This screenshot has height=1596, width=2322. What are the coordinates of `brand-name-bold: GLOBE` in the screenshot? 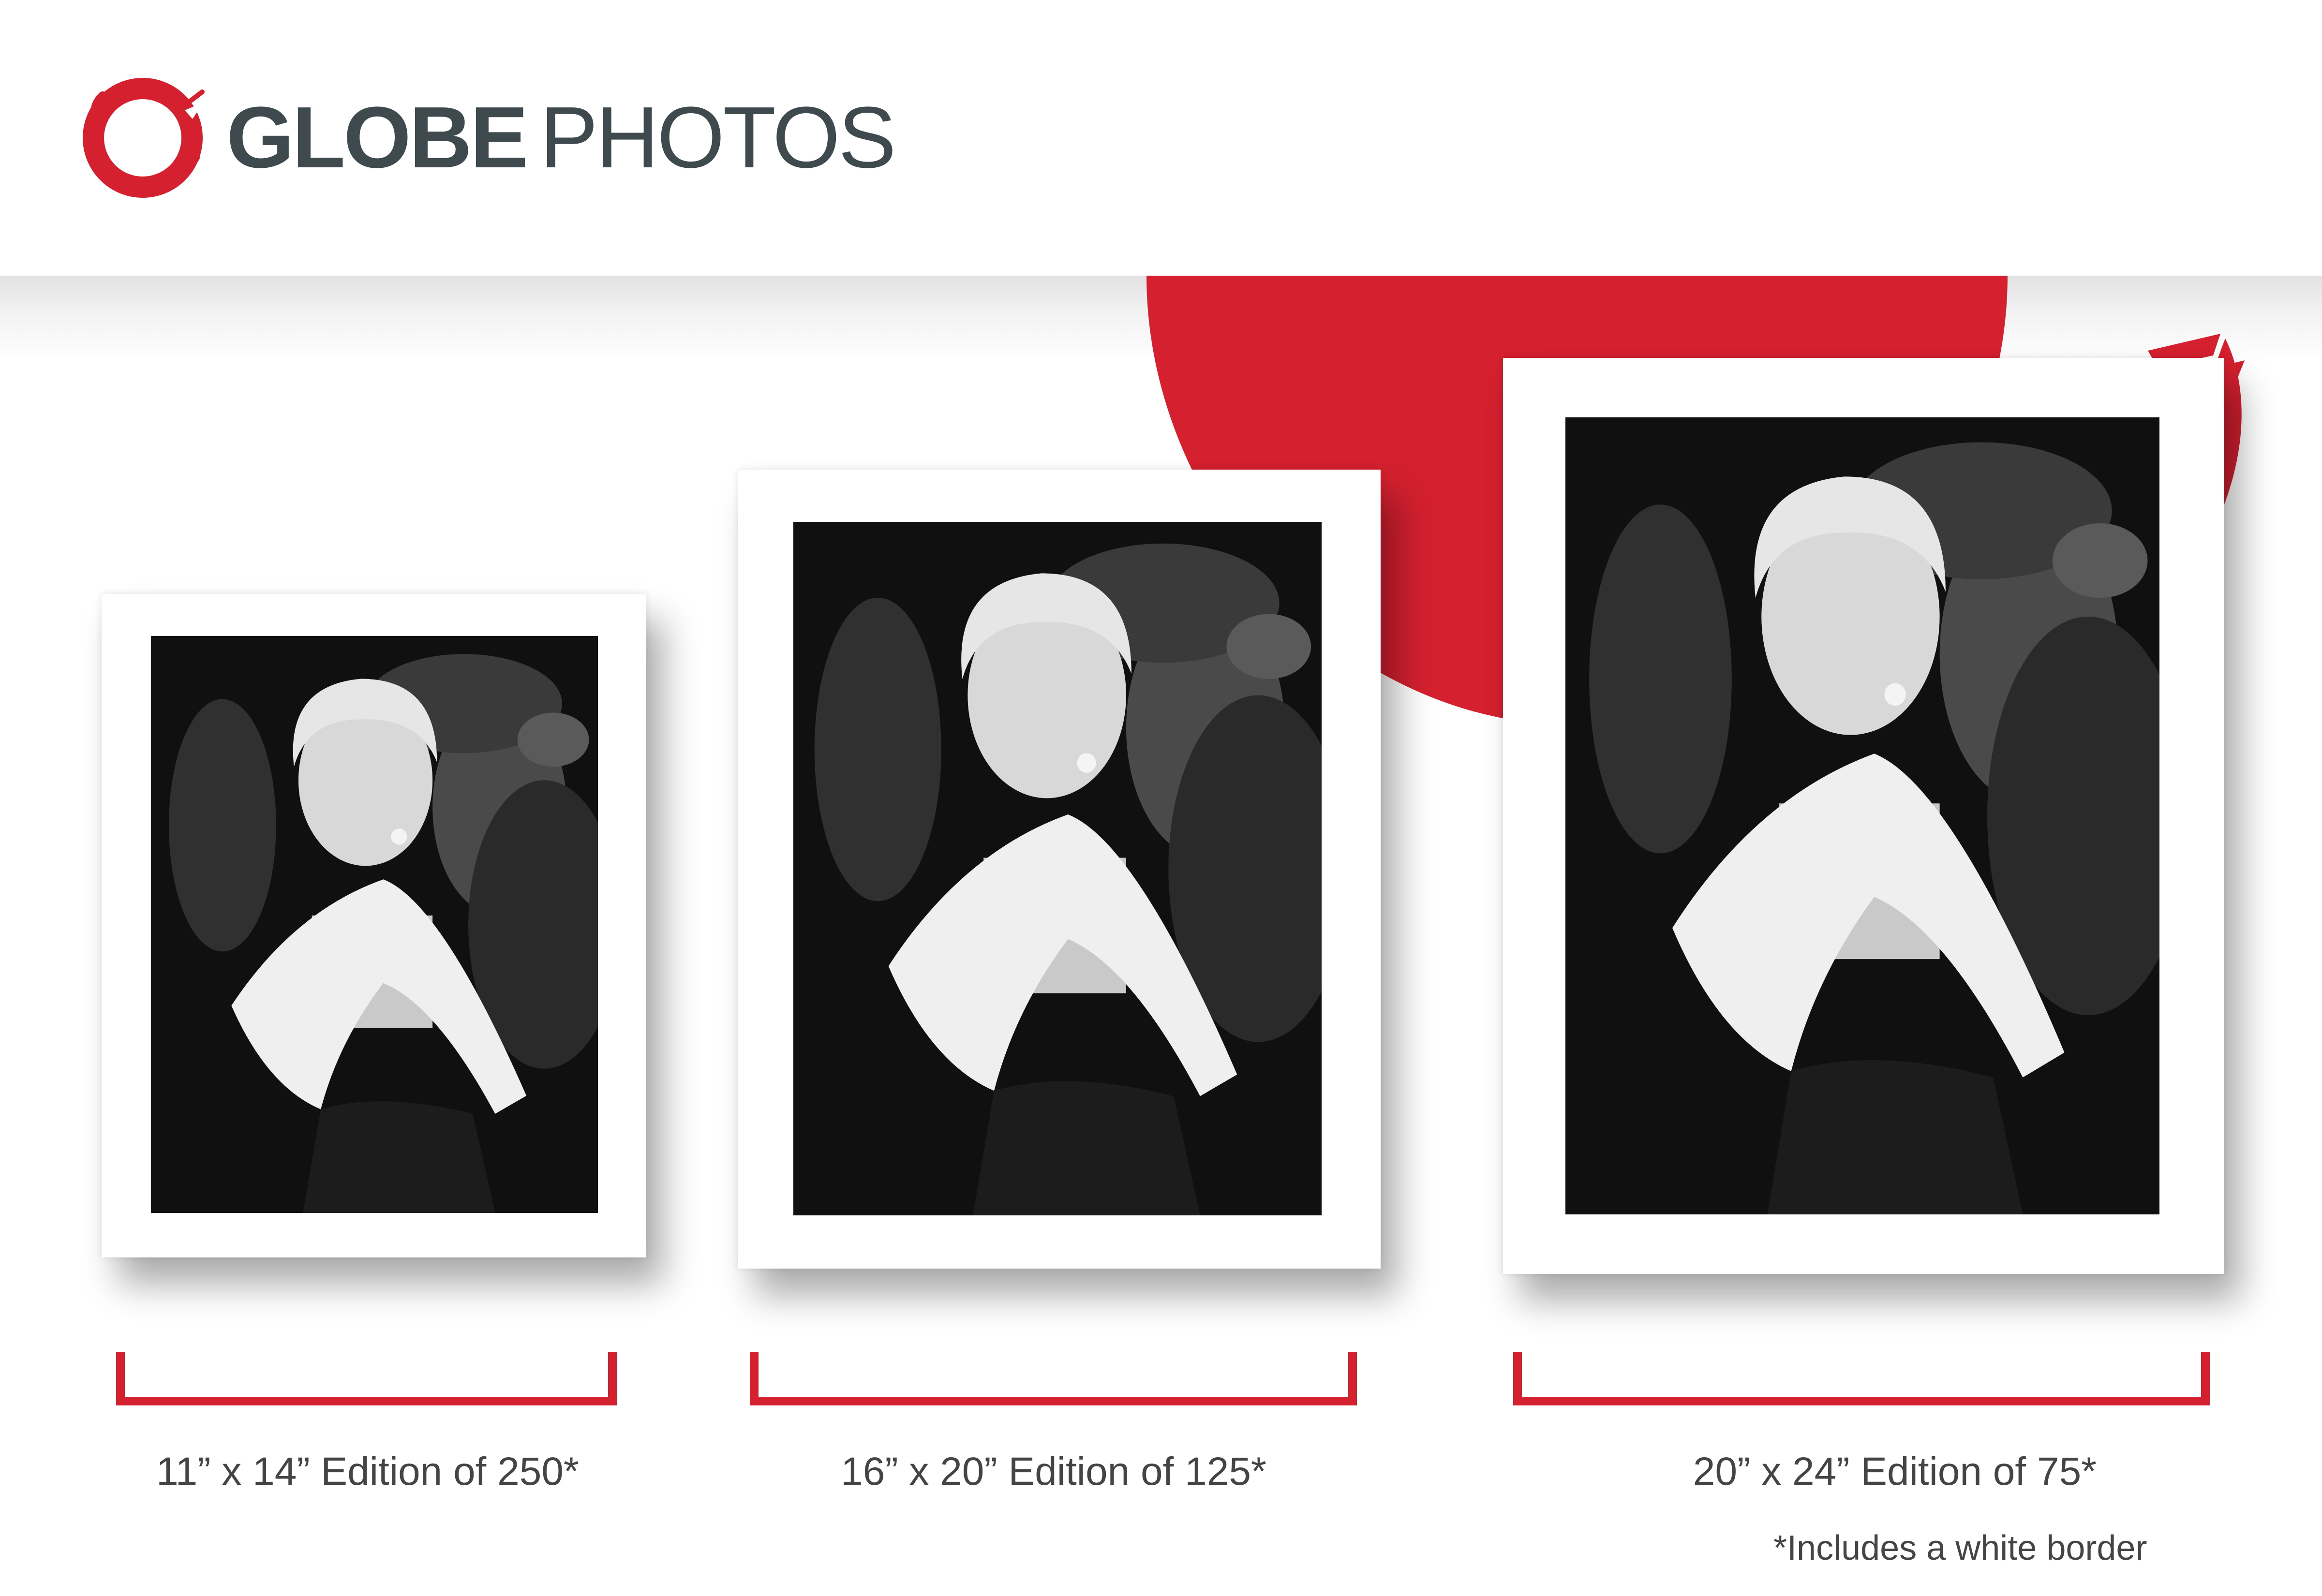 It's located at (377, 137).